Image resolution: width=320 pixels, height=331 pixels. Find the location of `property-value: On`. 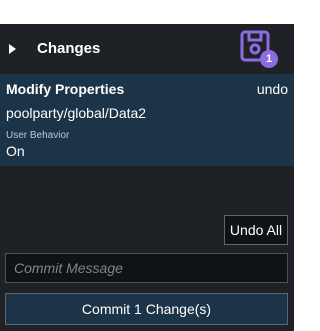

property-value: On is located at coordinates (15, 151).